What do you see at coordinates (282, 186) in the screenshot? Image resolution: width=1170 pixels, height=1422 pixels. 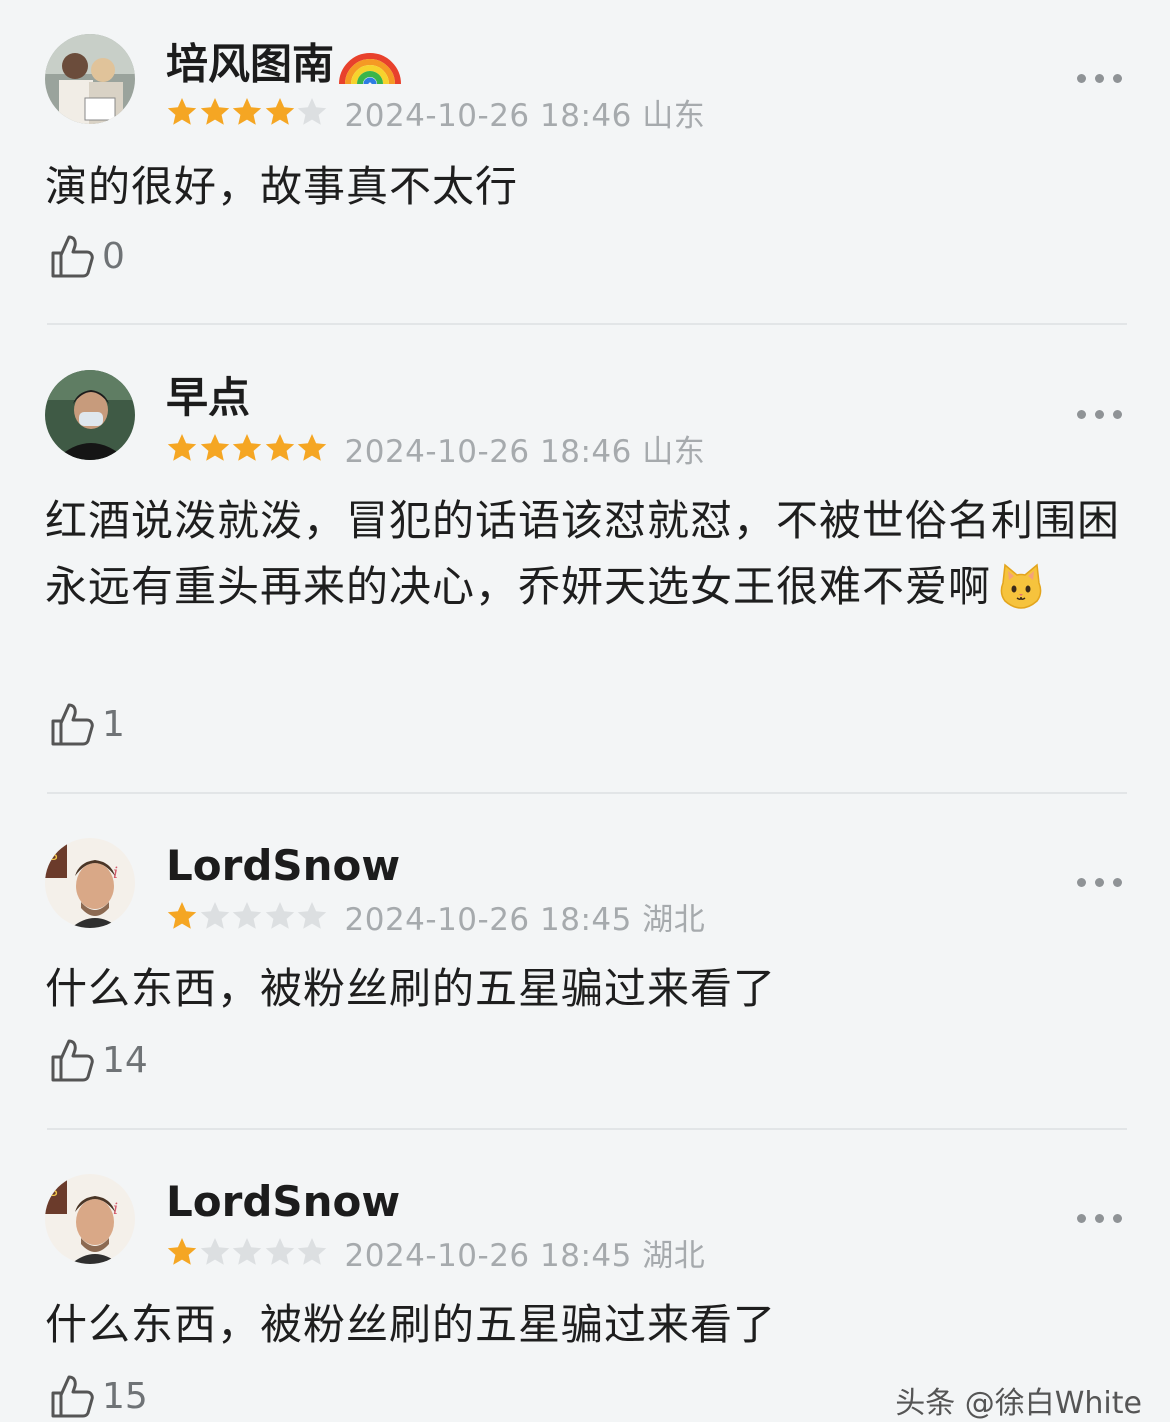 I see `comment-text: 演的很好，故事真不太行` at bounding box center [282, 186].